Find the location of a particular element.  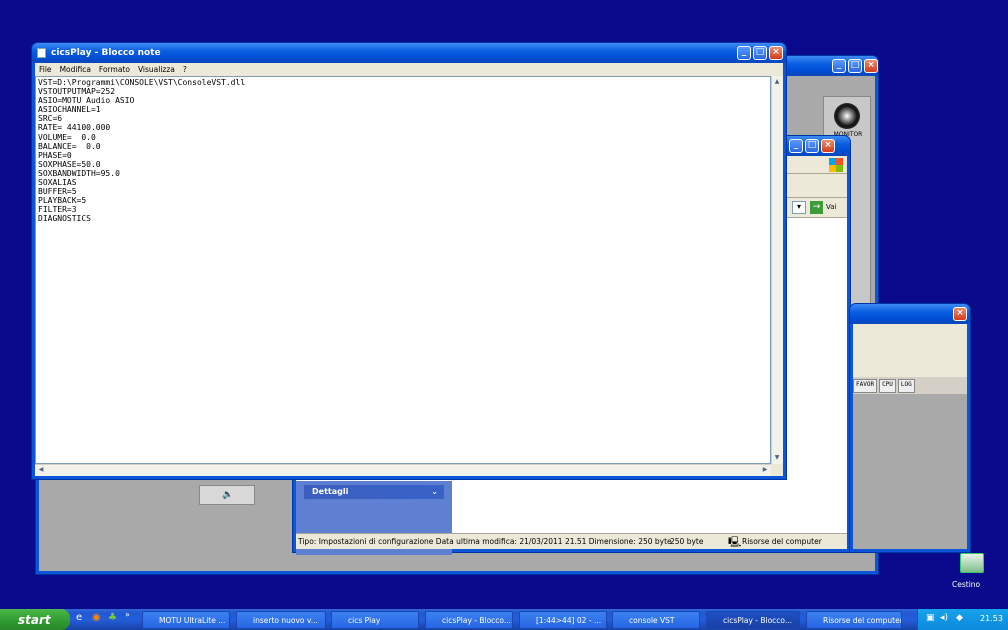

quick-launch-tree-icon: ♣ is located at coordinates (112, 617).